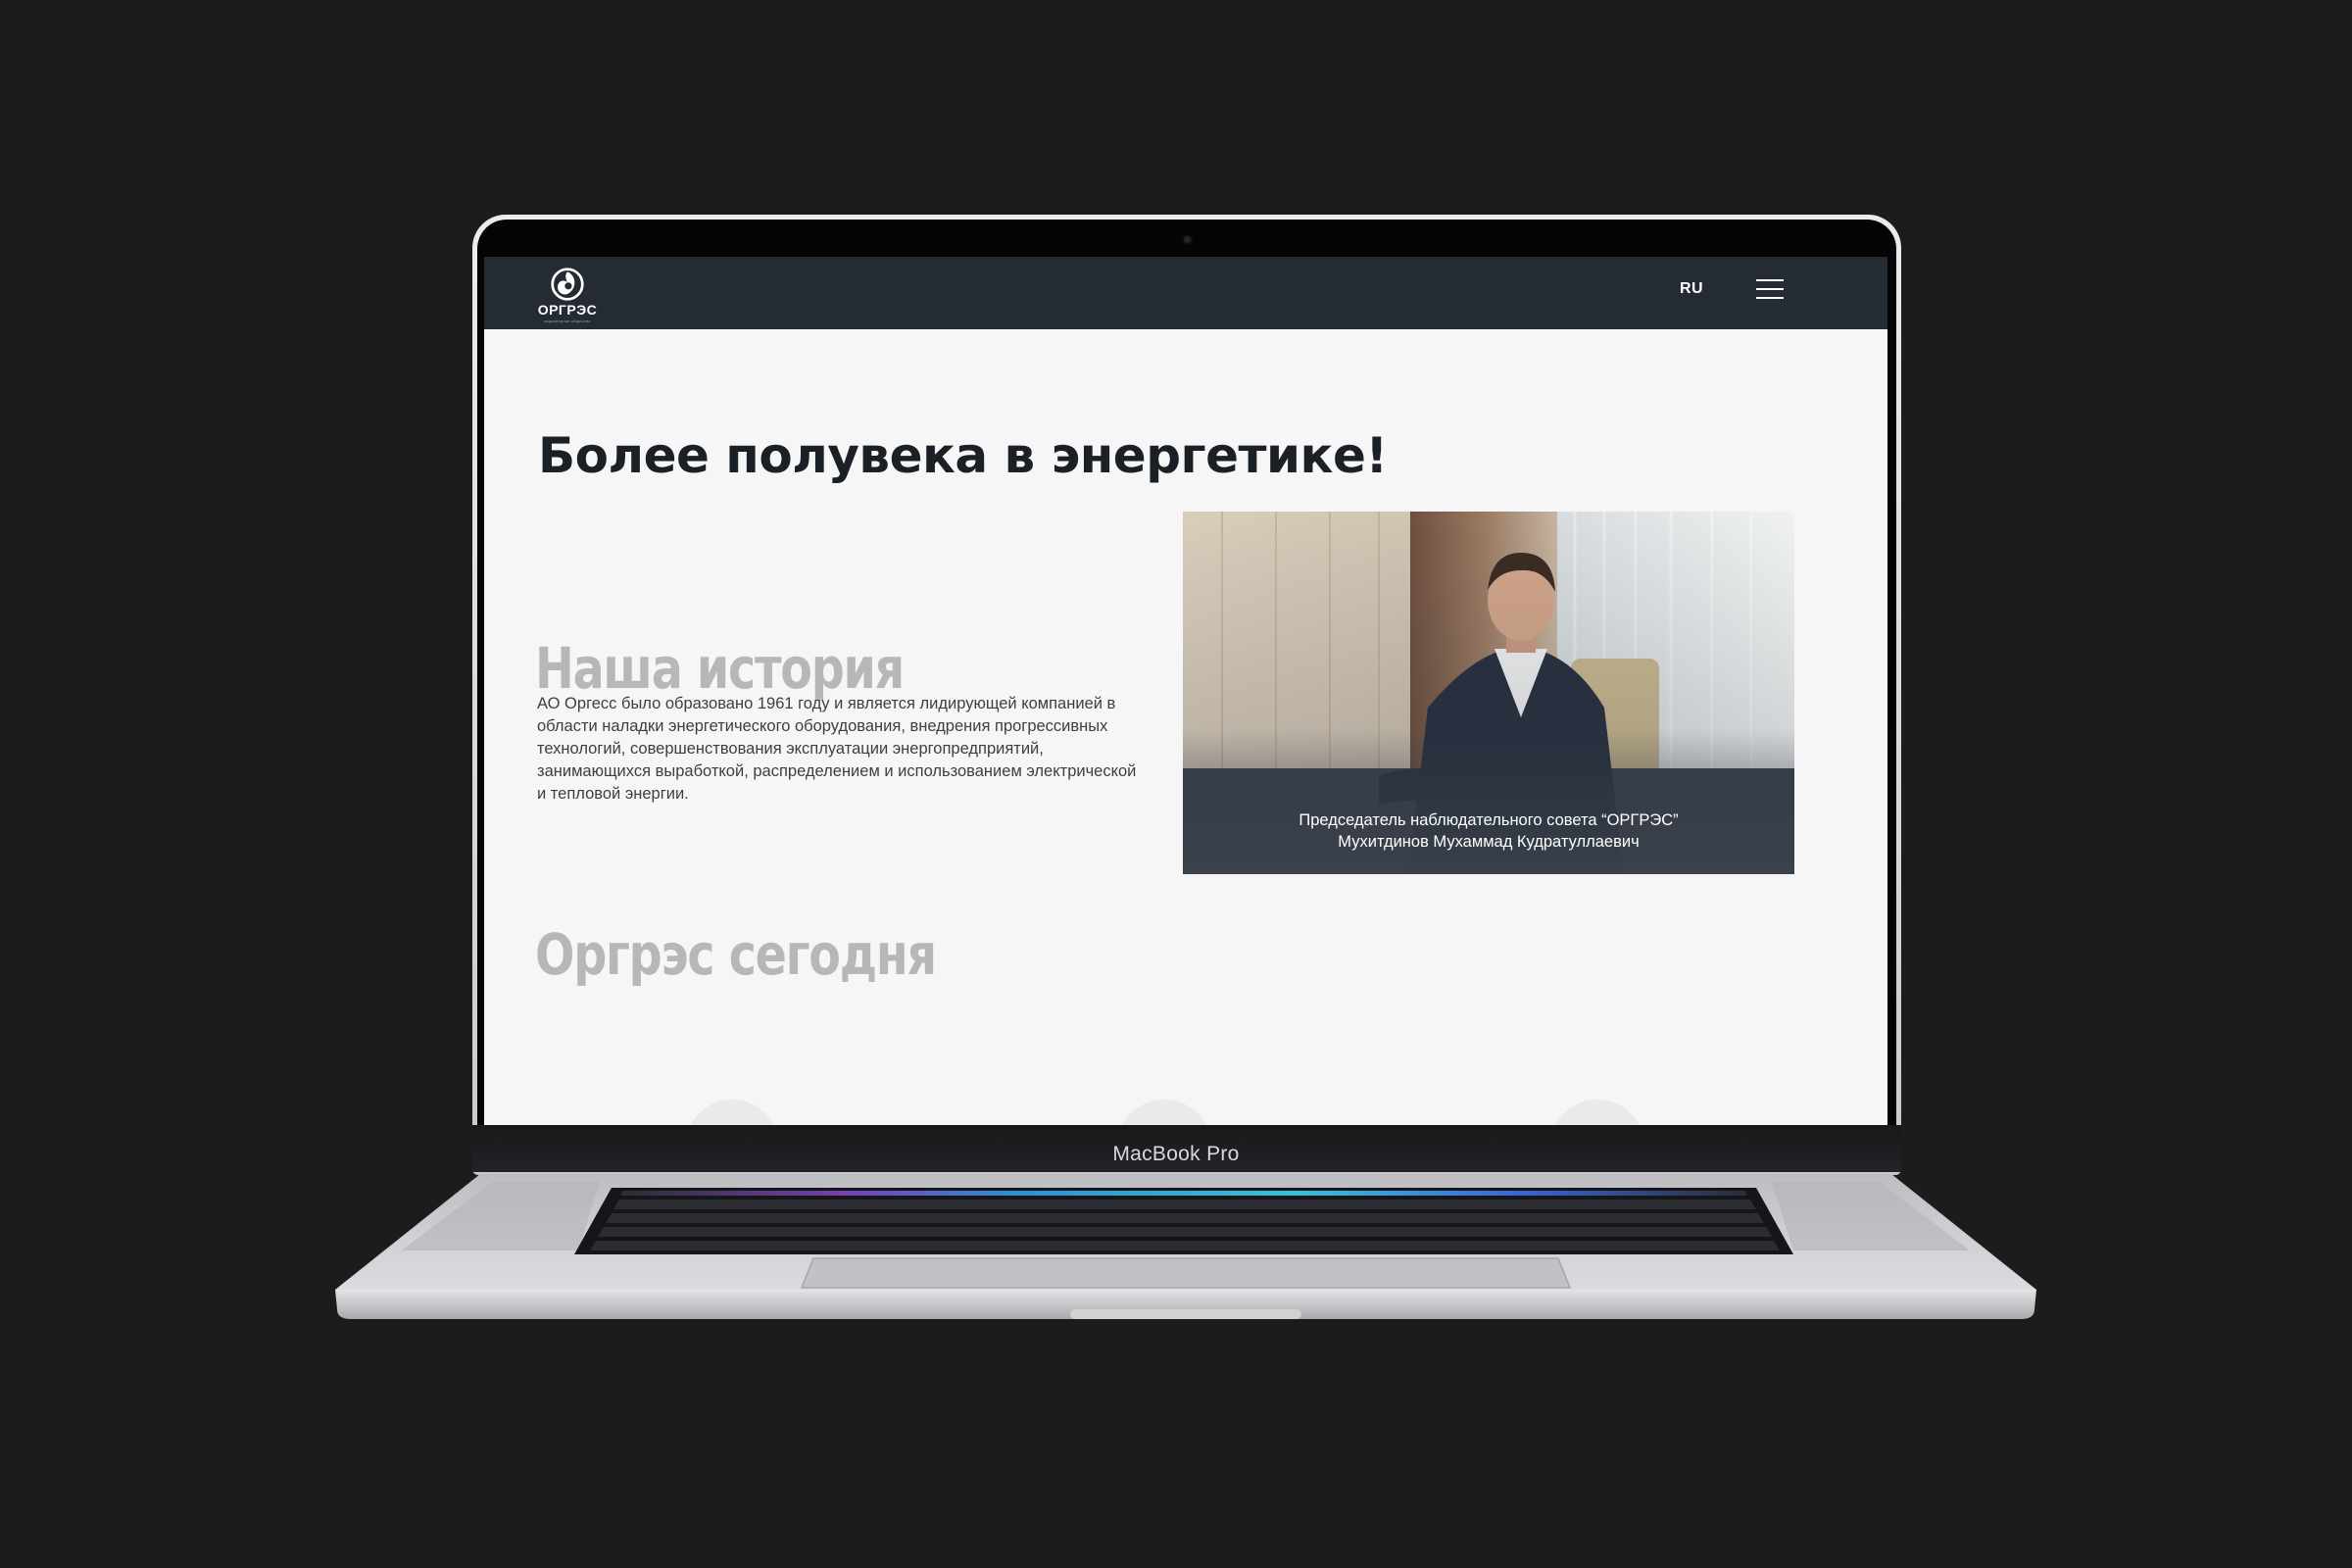 This screenshot has width=2352, height=1568. Describe the element at coordinates (1187, 239) in the screenshot. I see `camera-icon` at that location.